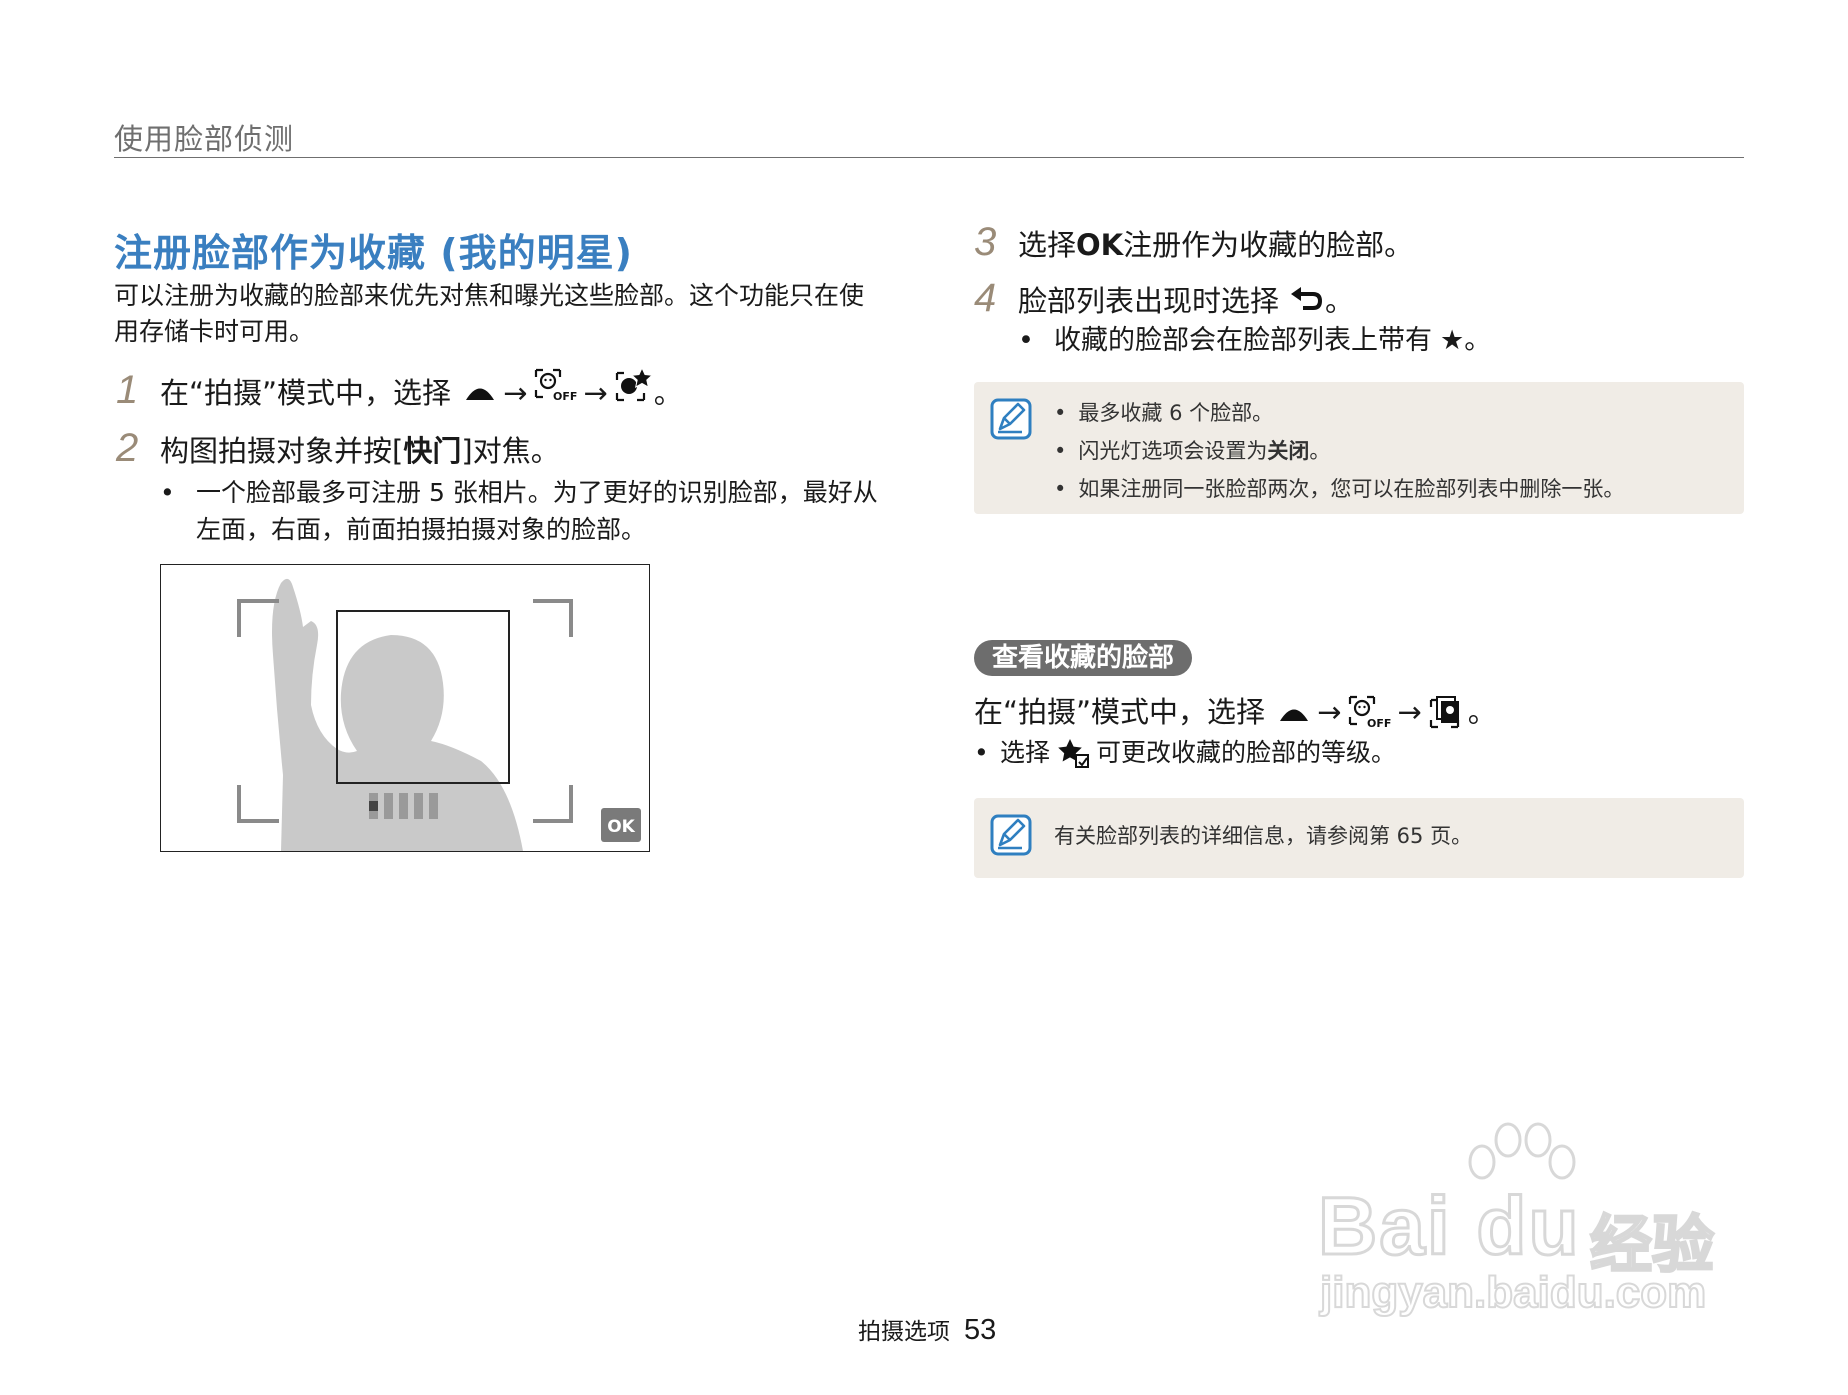 Image resolution: width=1848 pixels, height=1395 pixels. Describe the element at coordinates (1452, 340) in the screenshot. I see `star-glyph: ★` at that location.